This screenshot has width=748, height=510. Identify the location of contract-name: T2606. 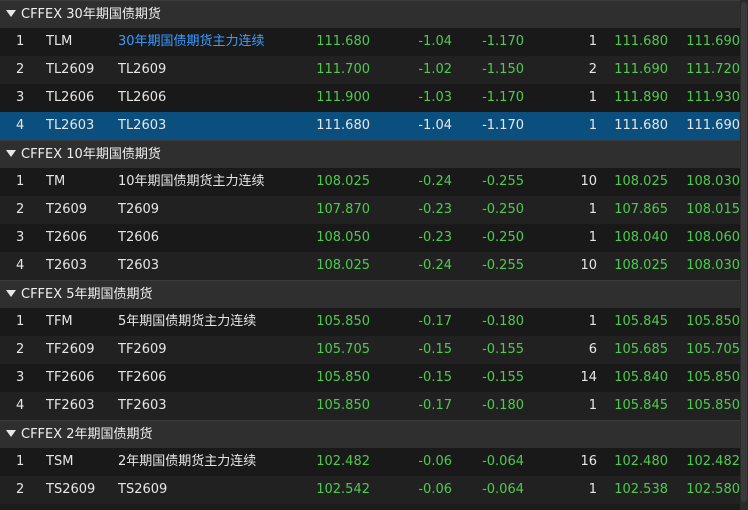
(139, 237).